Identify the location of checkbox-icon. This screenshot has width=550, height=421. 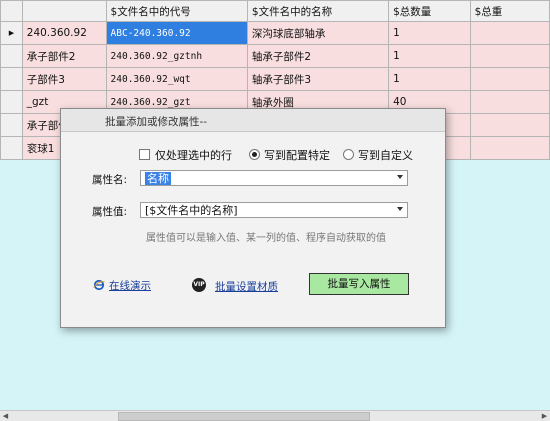
(144, 154).